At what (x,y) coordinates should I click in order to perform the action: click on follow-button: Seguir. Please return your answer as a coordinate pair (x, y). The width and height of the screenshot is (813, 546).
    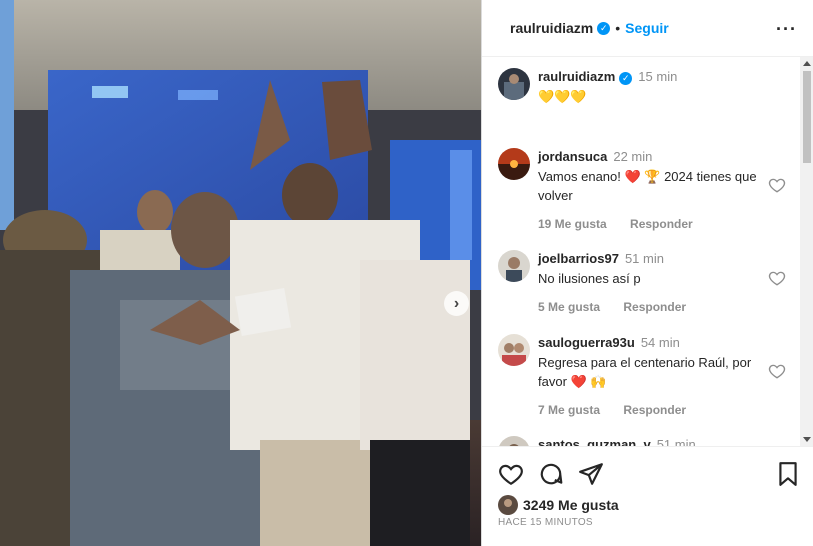
    Looking at the image, I should click on (647, 28).